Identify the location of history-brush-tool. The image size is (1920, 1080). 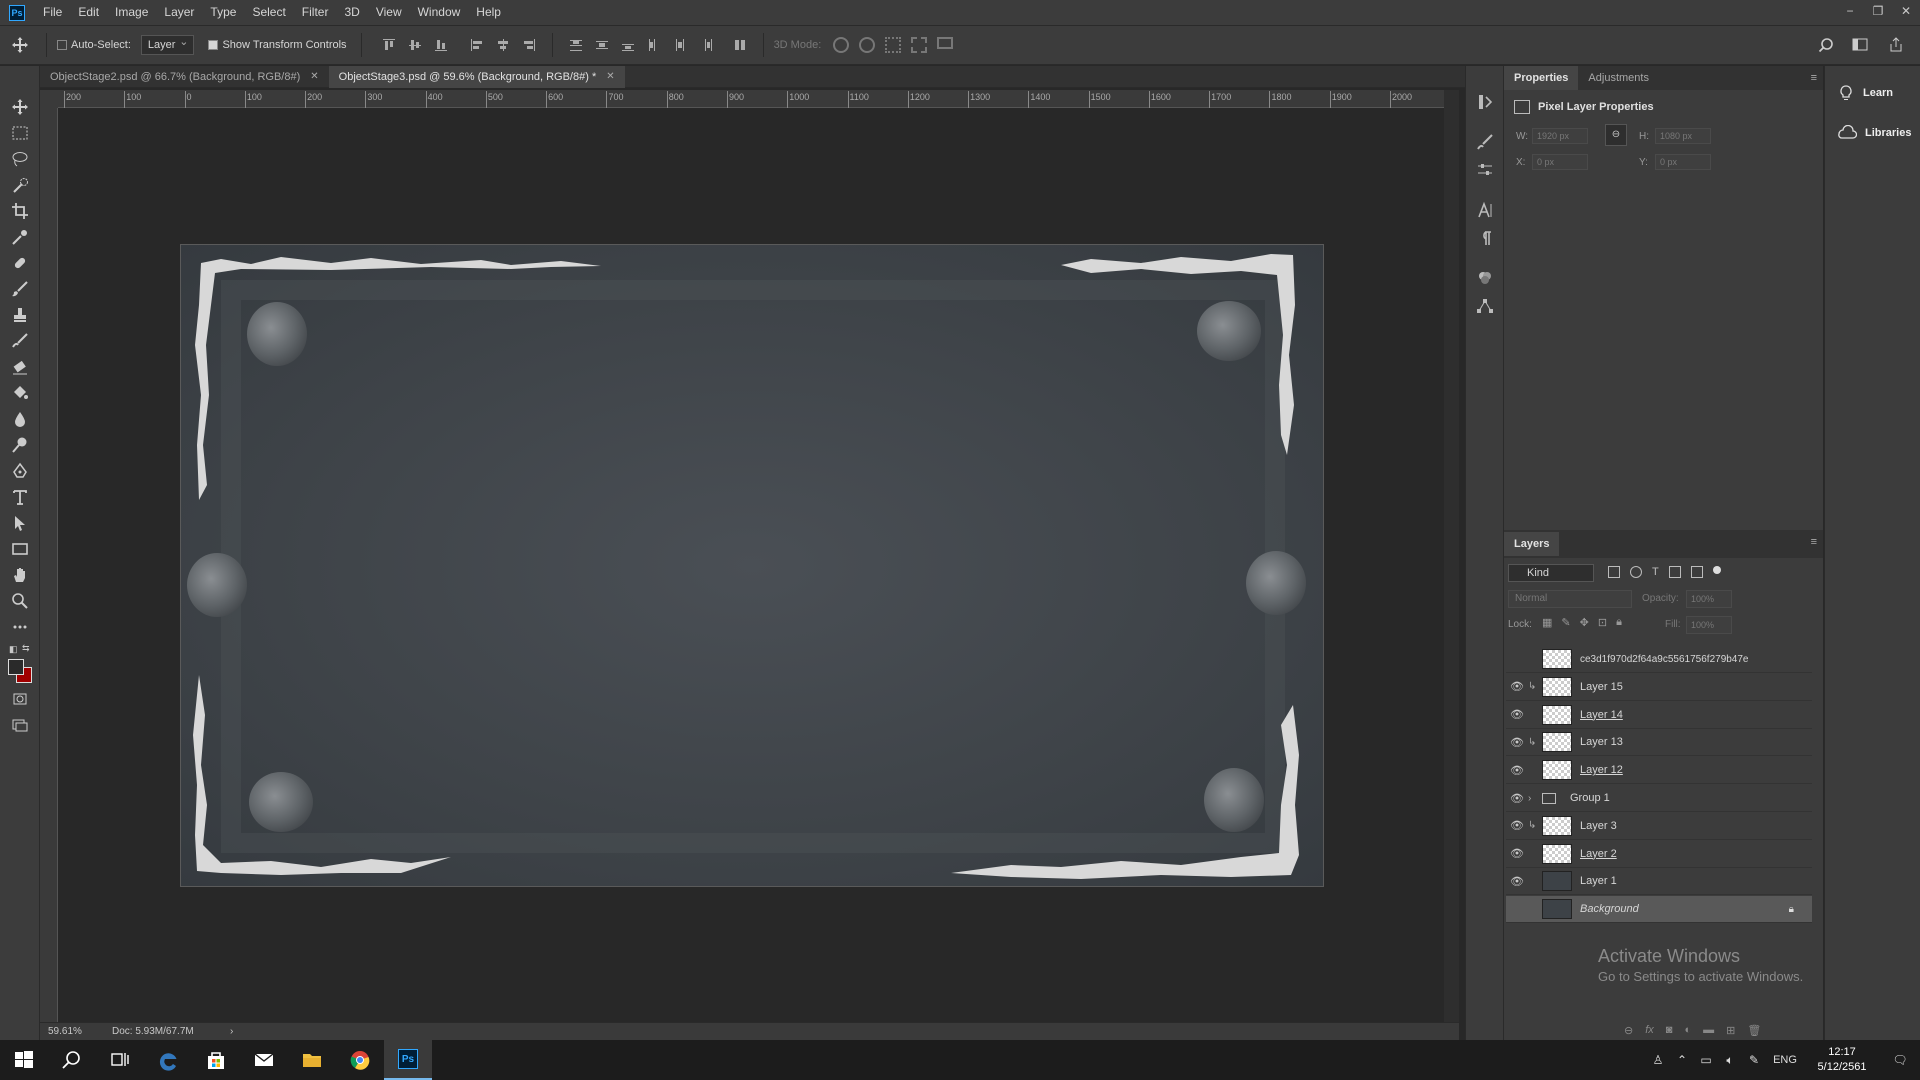
(20, 341).